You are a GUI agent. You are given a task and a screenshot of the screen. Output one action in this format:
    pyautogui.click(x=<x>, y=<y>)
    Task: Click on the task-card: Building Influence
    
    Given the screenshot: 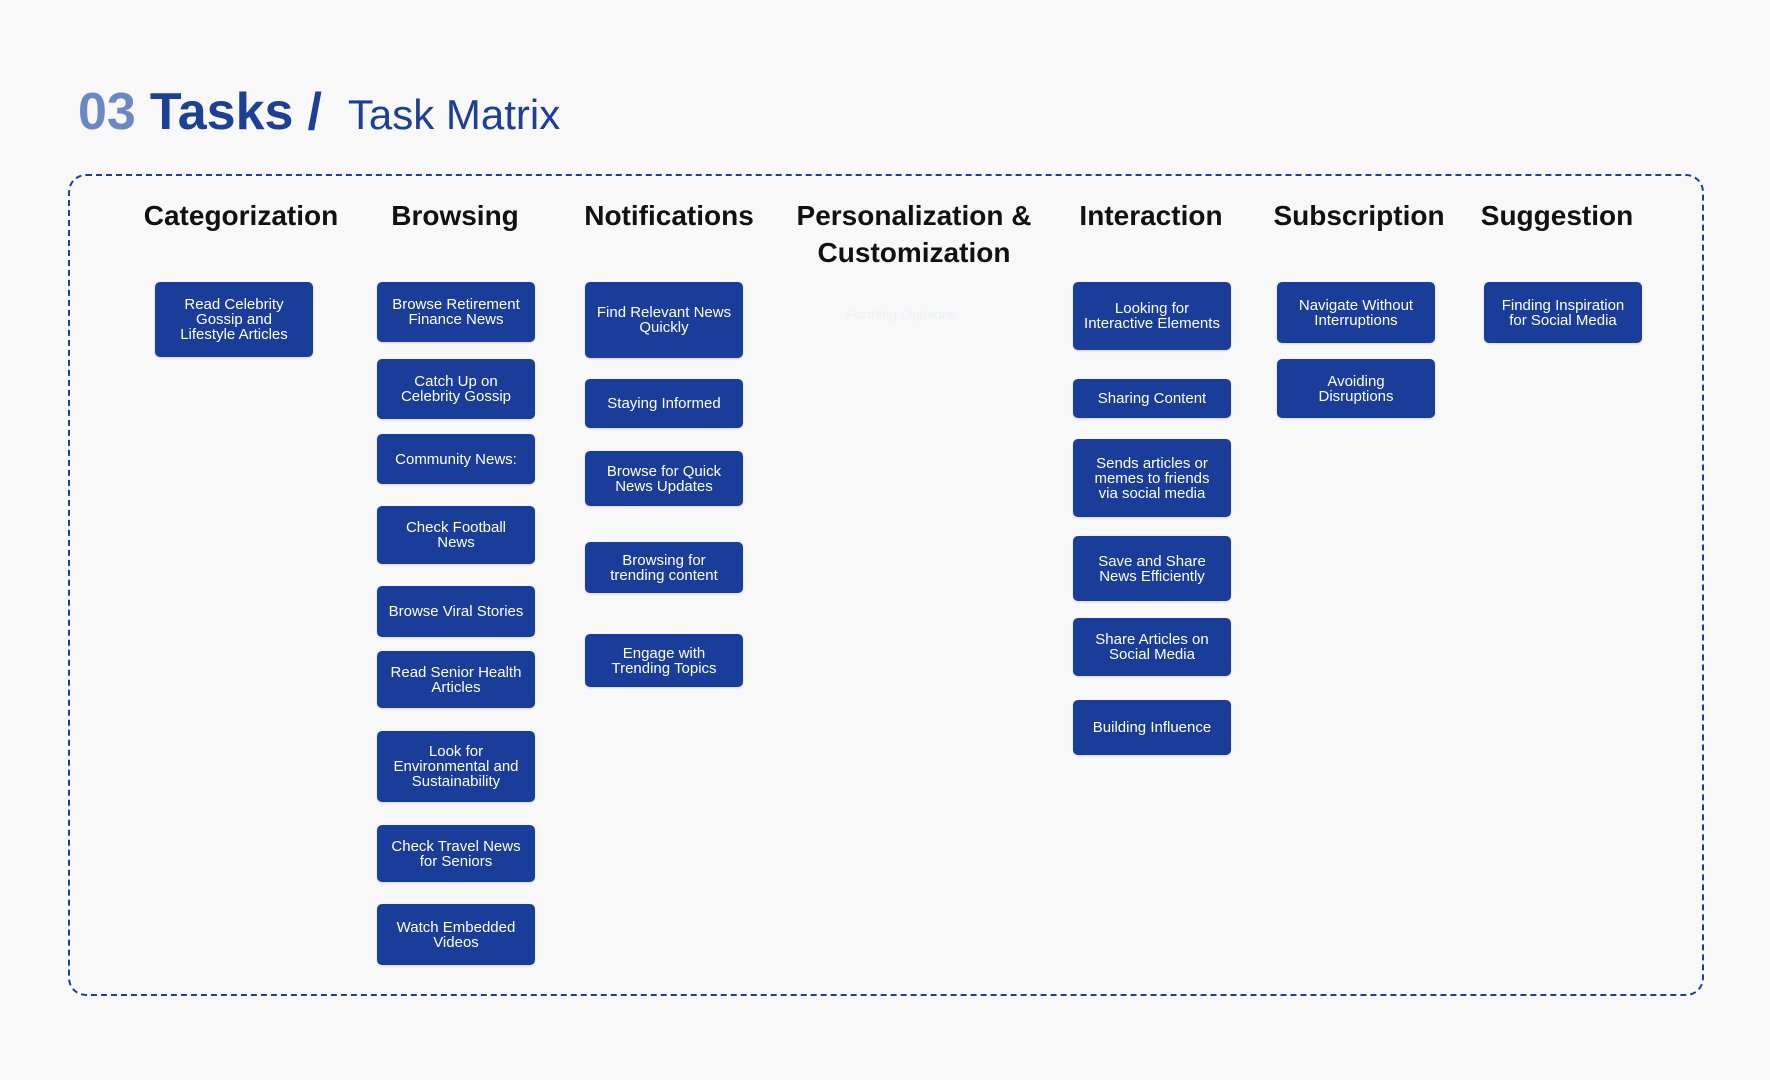 What is the action you would take?
    pyautogui.click(x=1152, y=727)
    